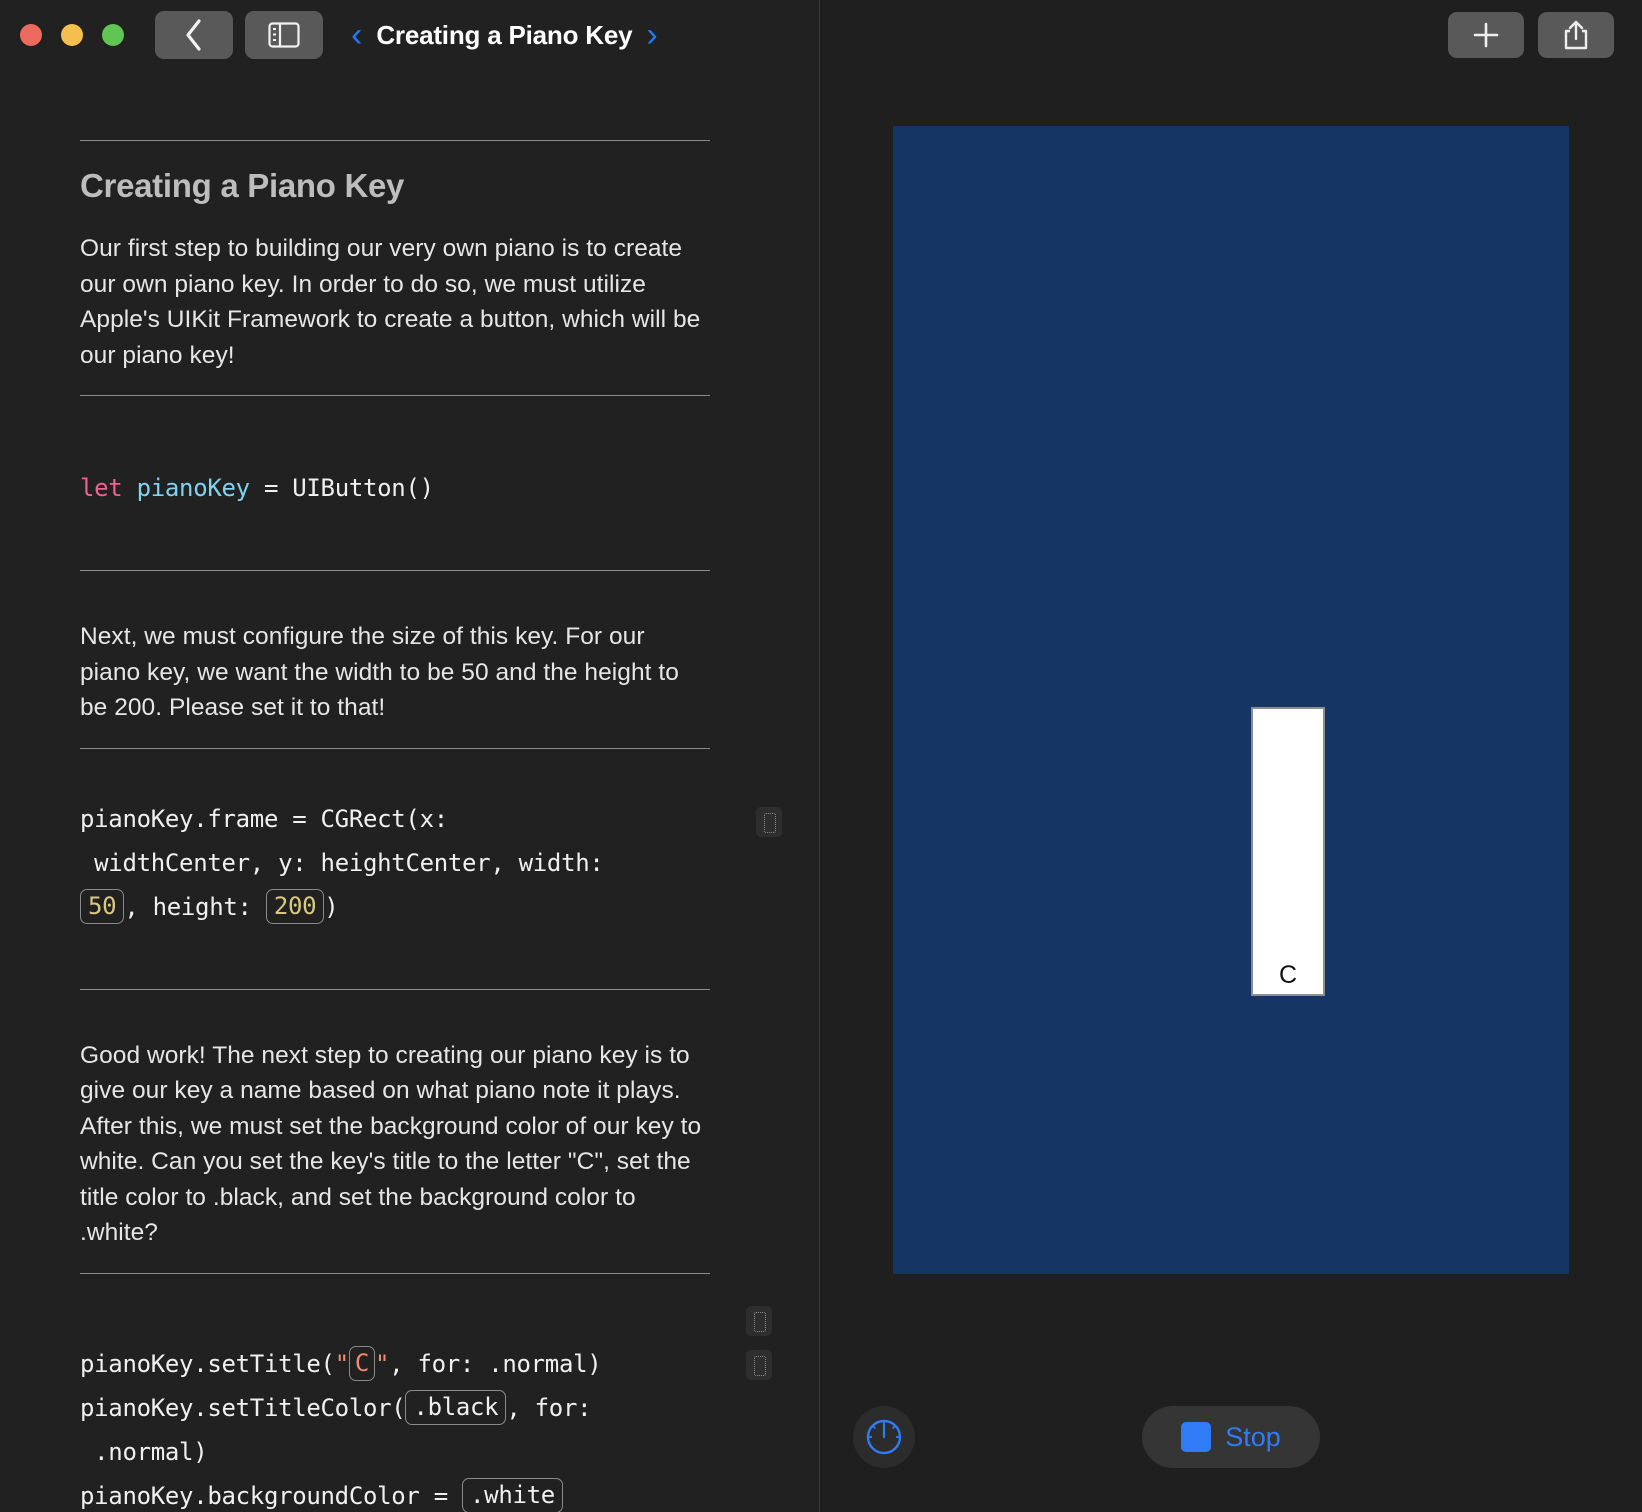 The height and width of the screenshot is (1512, 1642). I want to click on editable-value-title: C, so click(361, 1363).